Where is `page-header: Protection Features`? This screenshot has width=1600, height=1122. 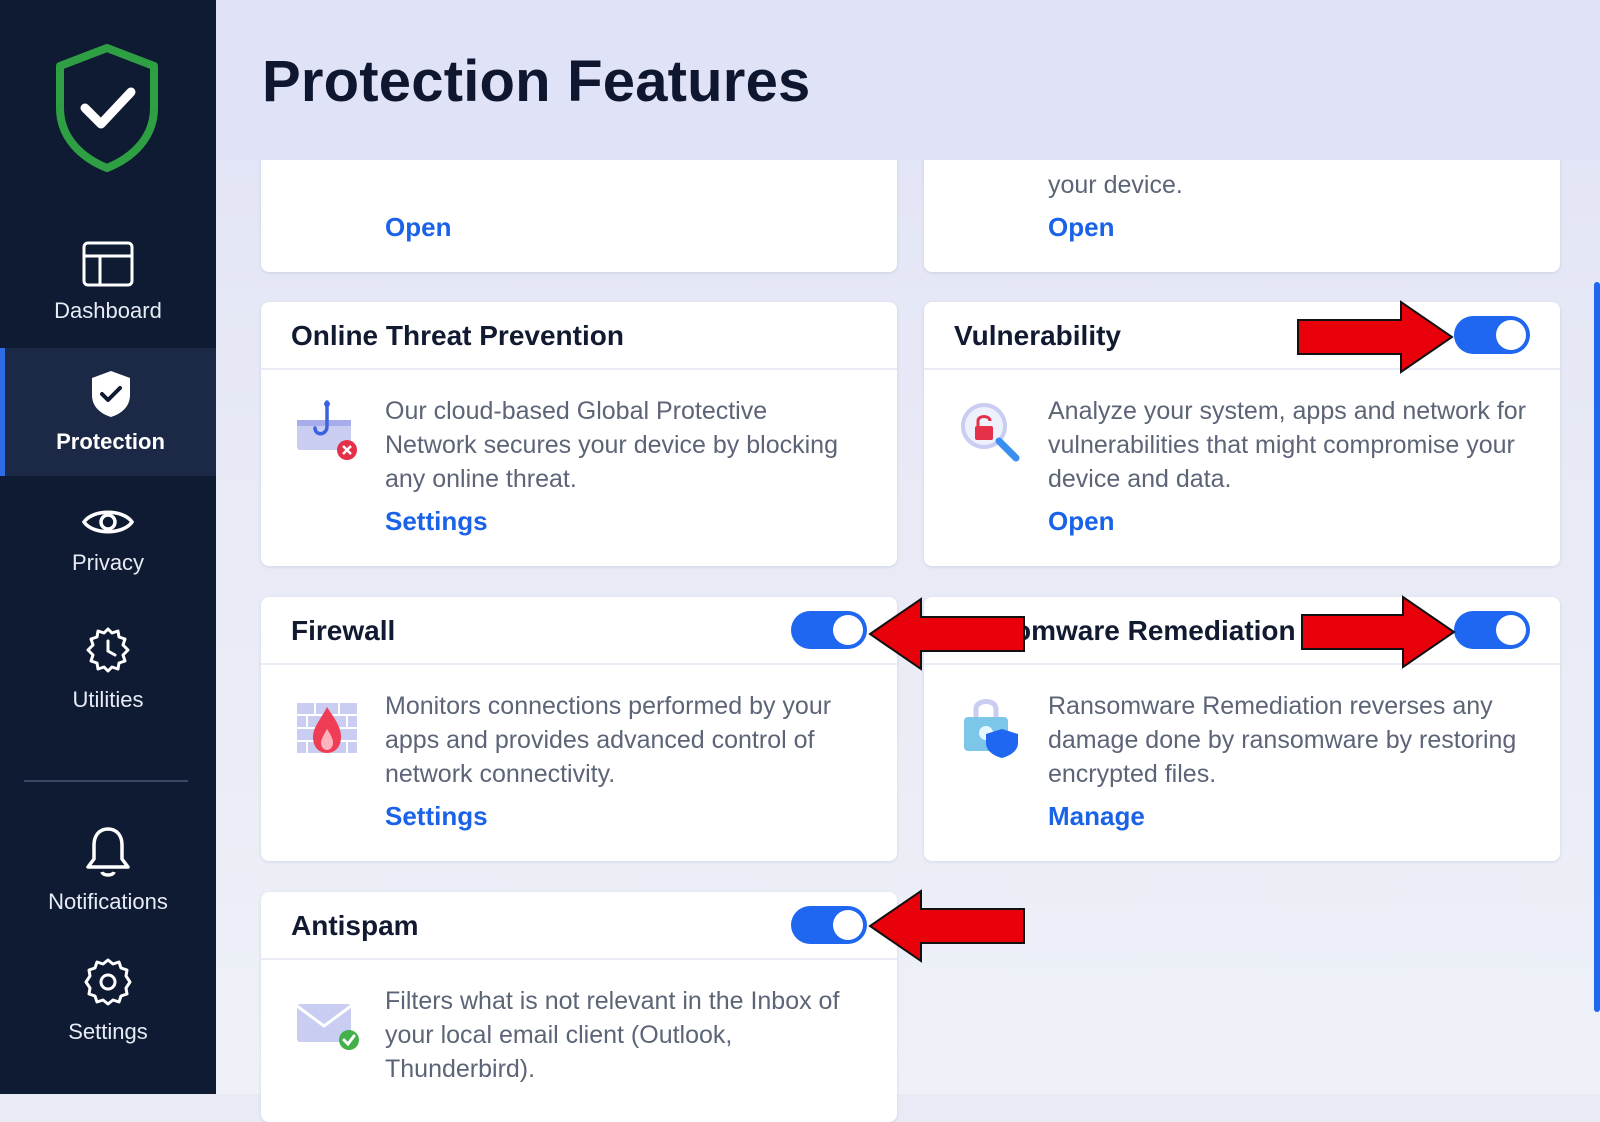
page-header: Protection Features is located at coordinates (908, 80).